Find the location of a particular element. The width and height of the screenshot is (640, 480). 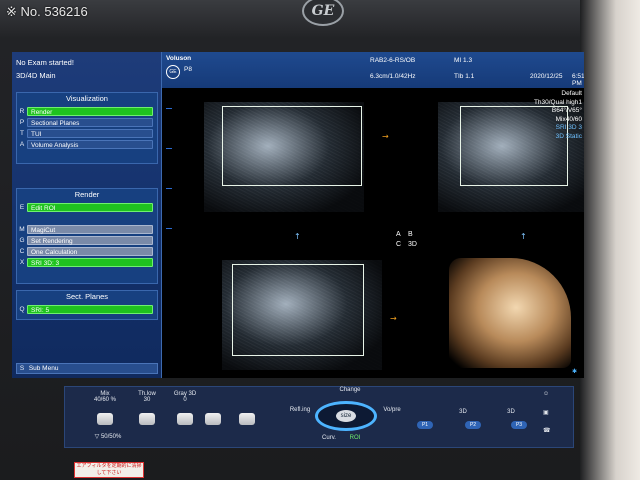

one-calculation-dropdown: One Calculation is located at coordinates (90, 251).